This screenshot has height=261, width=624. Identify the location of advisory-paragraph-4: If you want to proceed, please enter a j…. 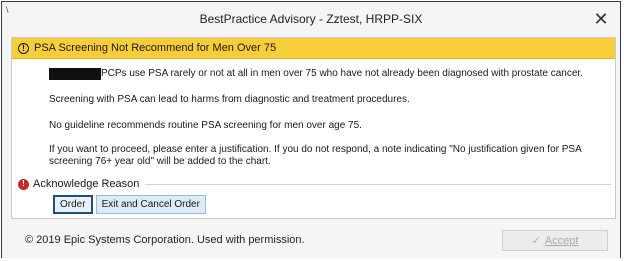
(315, 155).